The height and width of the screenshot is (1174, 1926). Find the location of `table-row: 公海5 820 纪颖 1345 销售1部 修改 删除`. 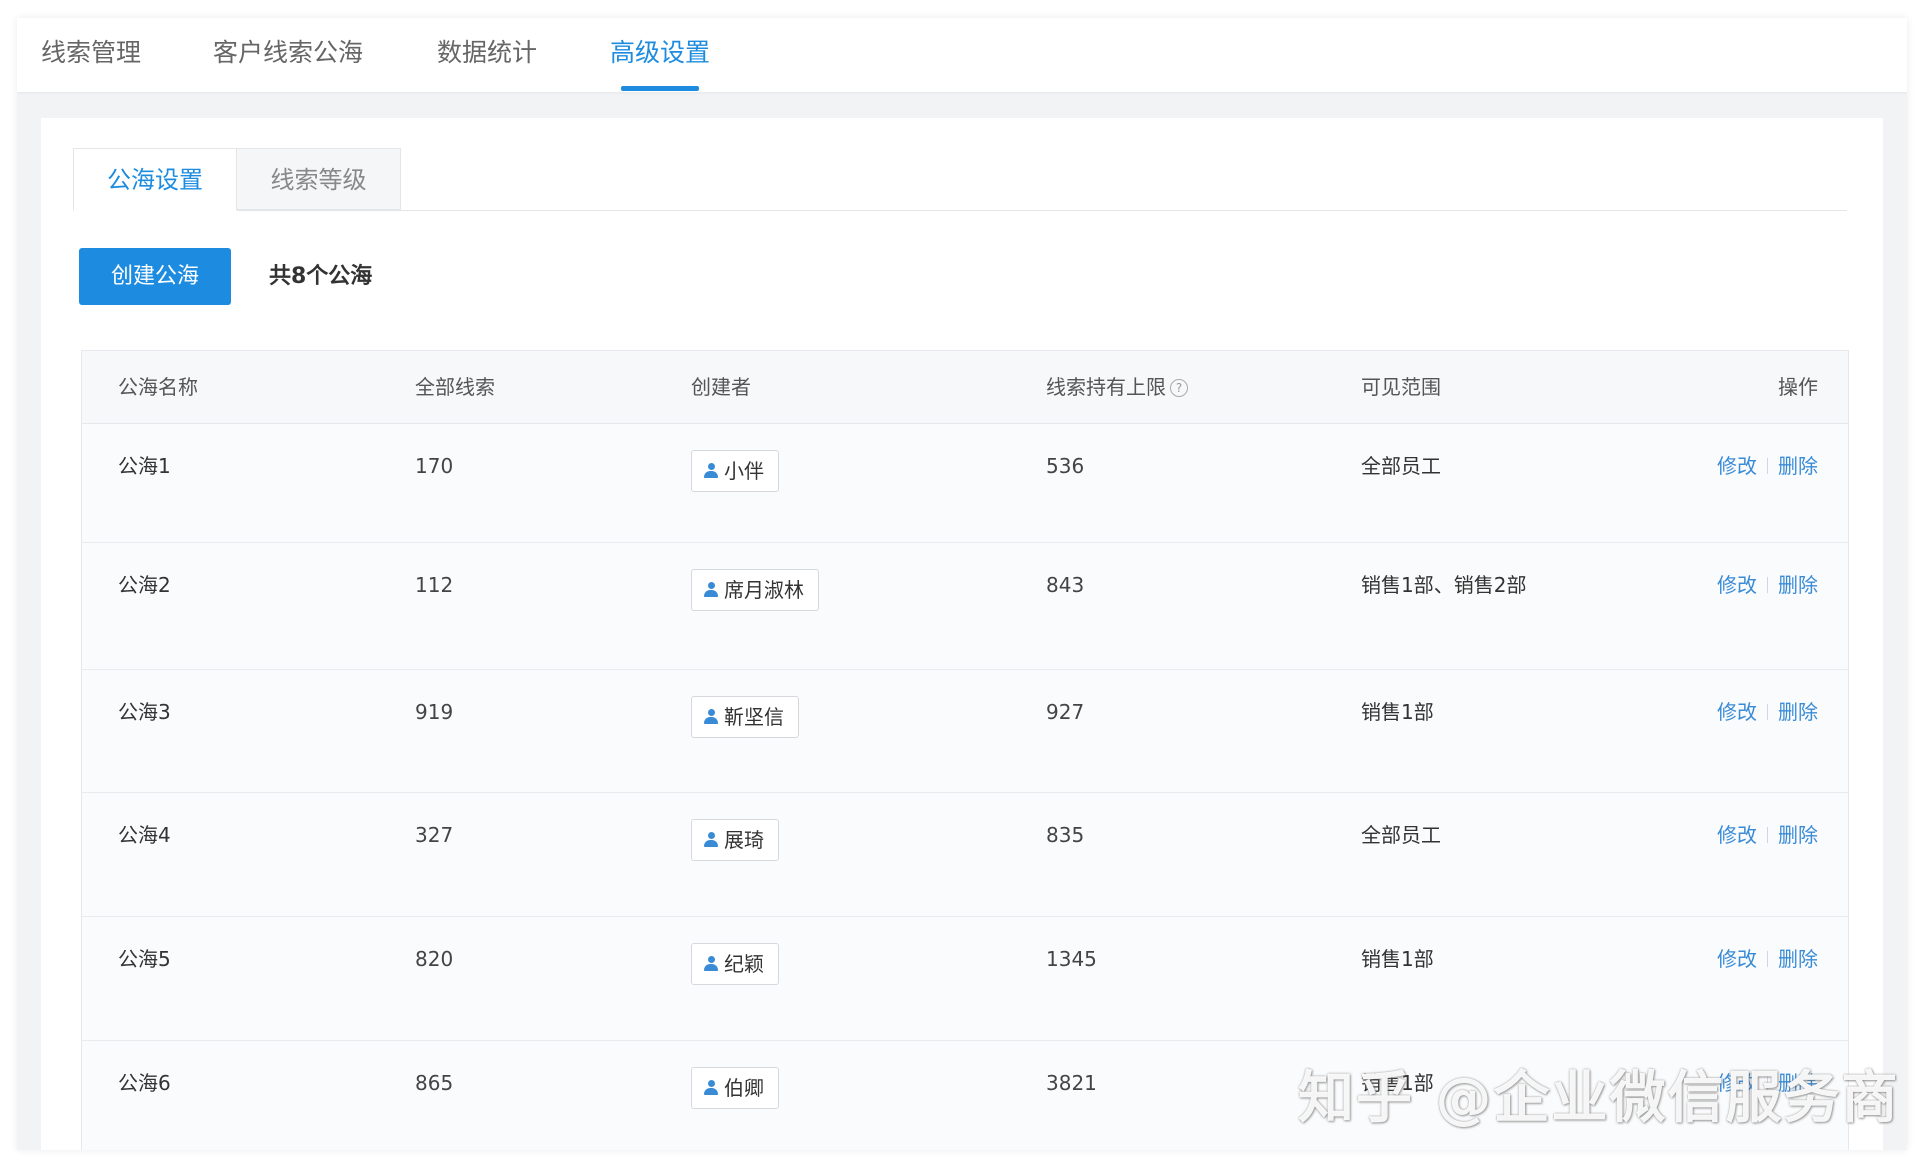

table-row: 公海5 820 纪颖 1345 销售1部 修改 删除 is located at coordinates (965, 979).